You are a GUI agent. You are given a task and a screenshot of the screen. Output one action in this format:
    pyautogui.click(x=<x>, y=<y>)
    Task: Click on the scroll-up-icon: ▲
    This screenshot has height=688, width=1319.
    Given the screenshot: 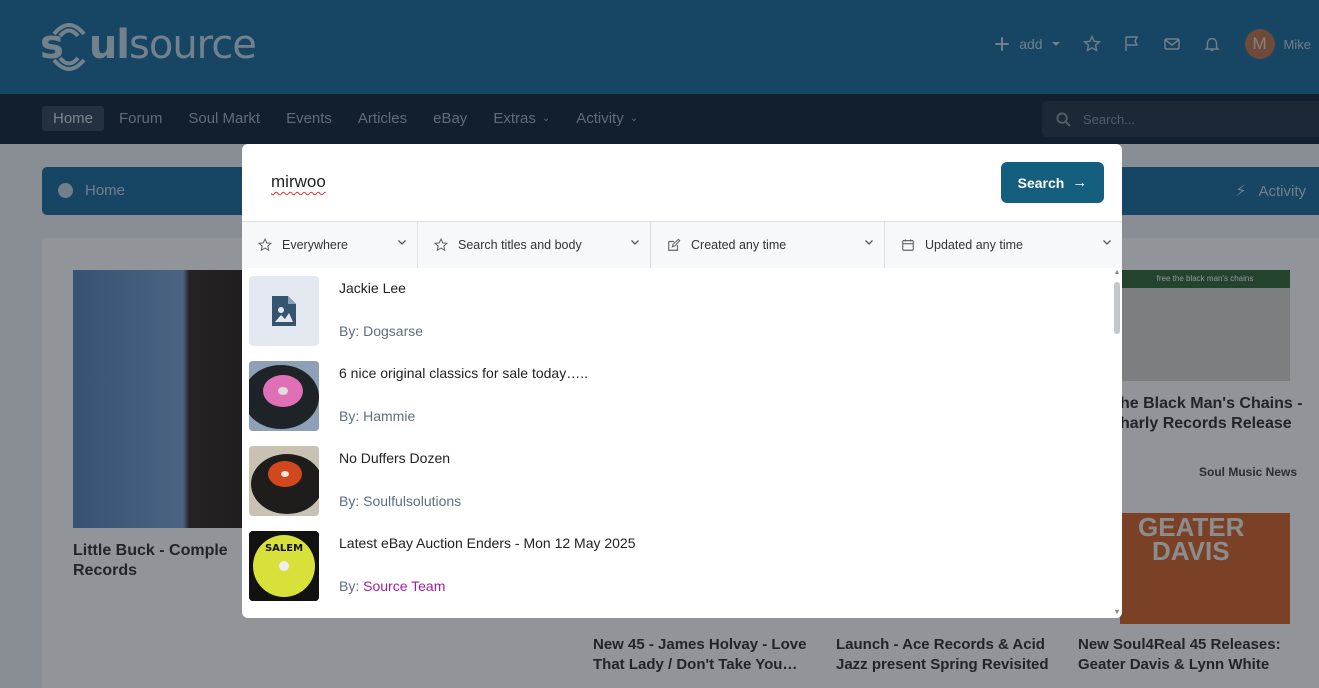 What is the action you would take?
    pyautogui.click(x=1117, y=273)
    